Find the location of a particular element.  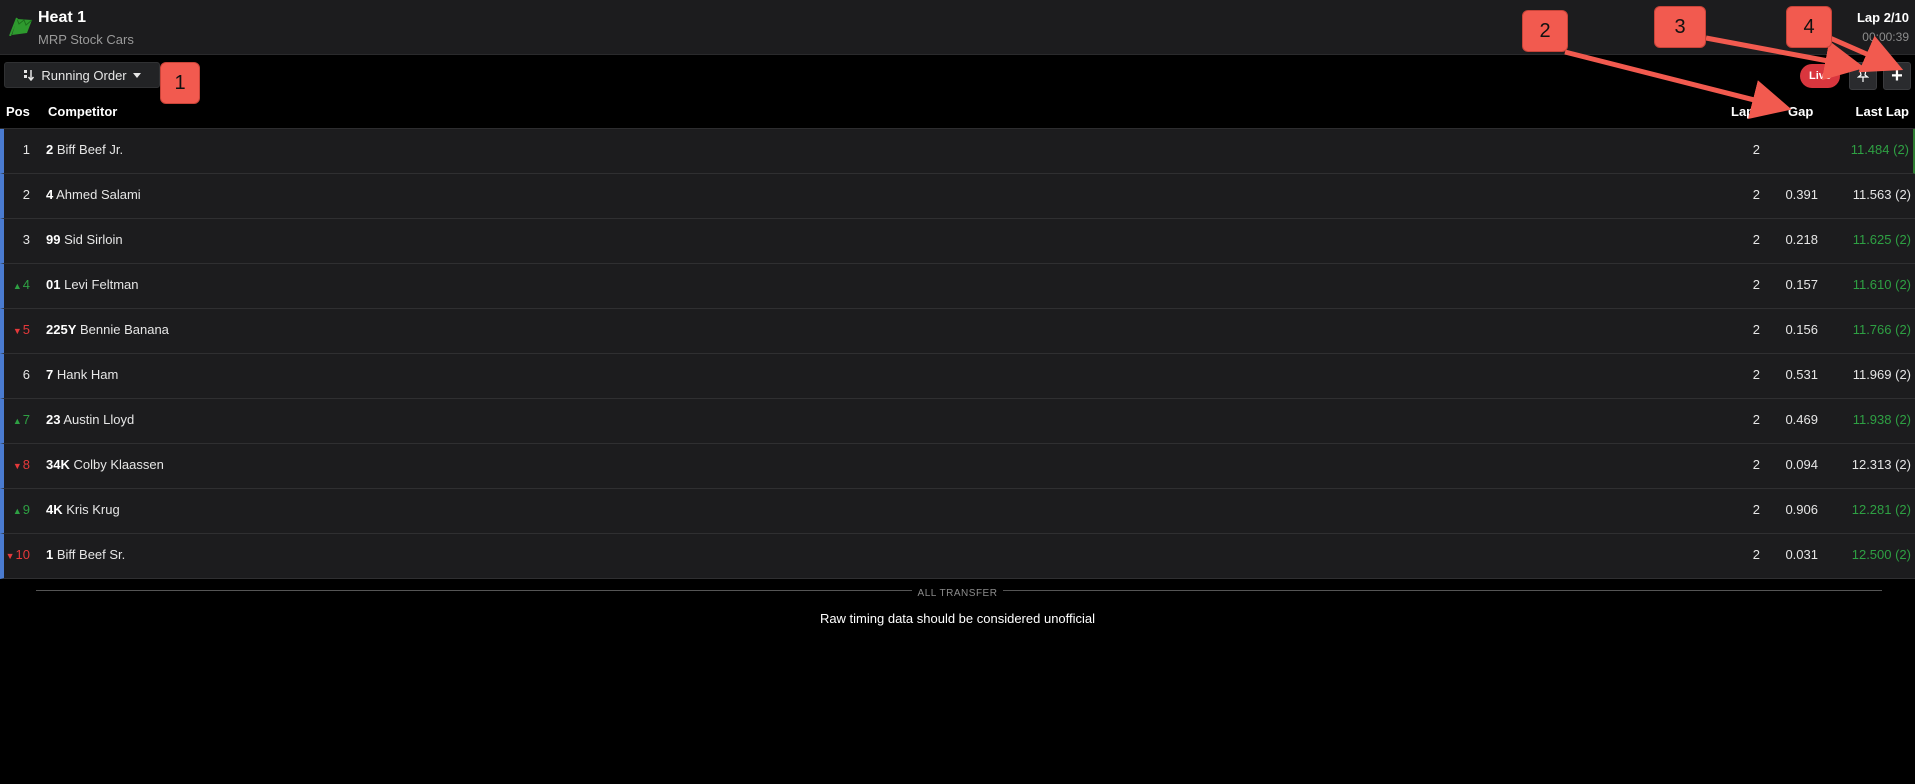

driver-name: Biff Beef Sr. is located at coordinates (91, 554).